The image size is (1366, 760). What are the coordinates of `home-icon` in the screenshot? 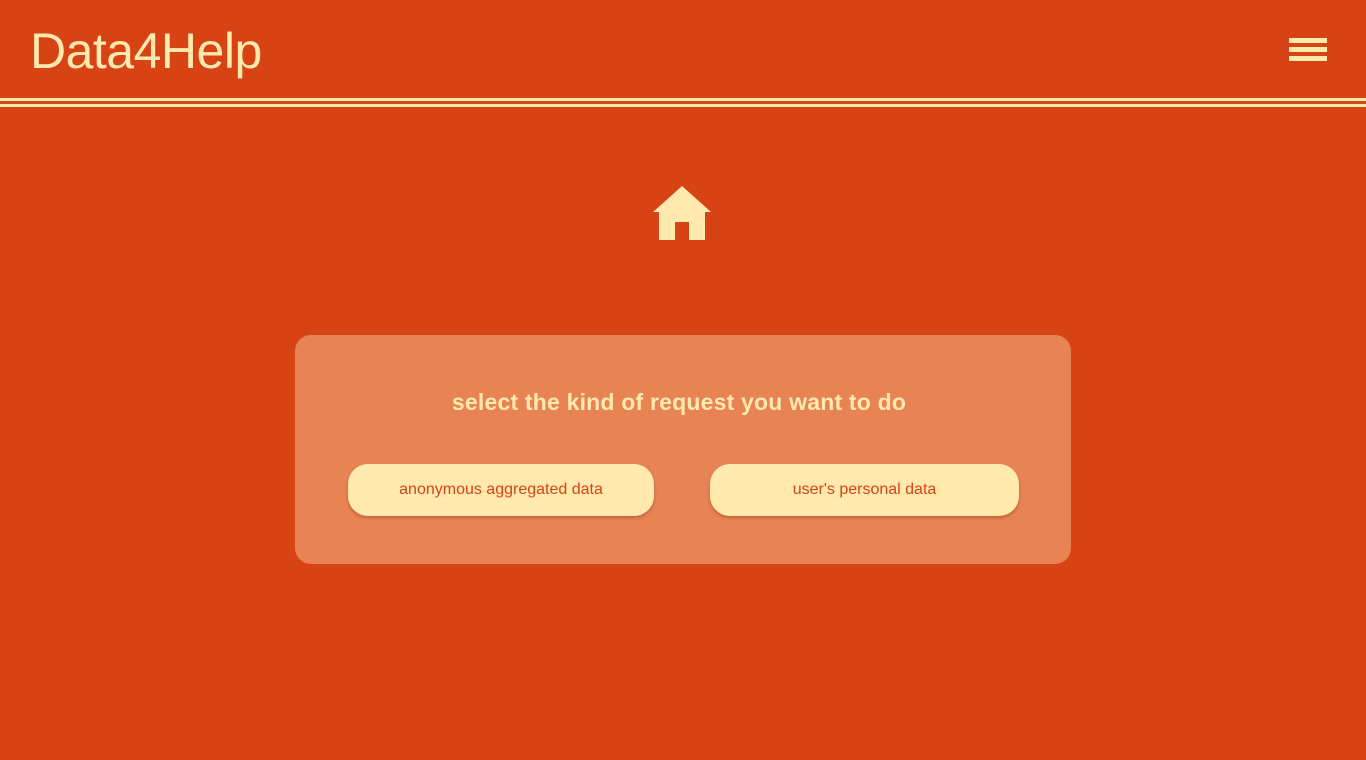 It's located at (682, 213).